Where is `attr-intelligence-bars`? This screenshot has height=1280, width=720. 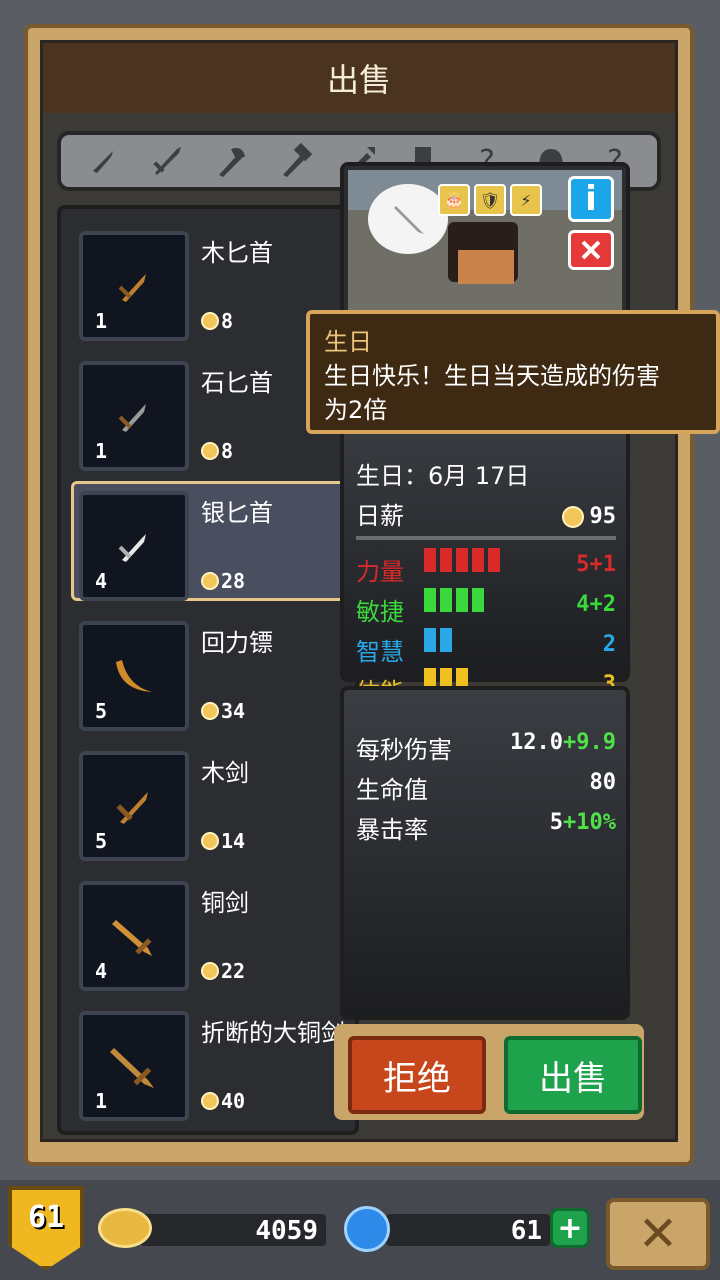
attr-intelligence-bars is located at coordinates (438, 640).